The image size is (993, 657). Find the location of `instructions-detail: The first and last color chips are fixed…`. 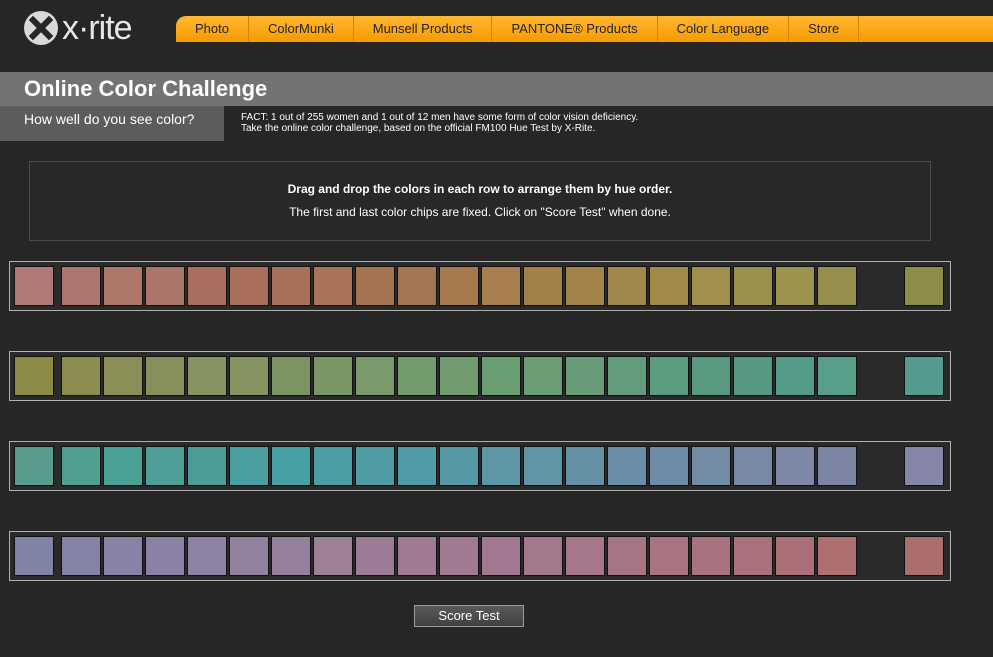

instructions-detail: The first and last color chips are fixed… is located at coordinates (480, 212).